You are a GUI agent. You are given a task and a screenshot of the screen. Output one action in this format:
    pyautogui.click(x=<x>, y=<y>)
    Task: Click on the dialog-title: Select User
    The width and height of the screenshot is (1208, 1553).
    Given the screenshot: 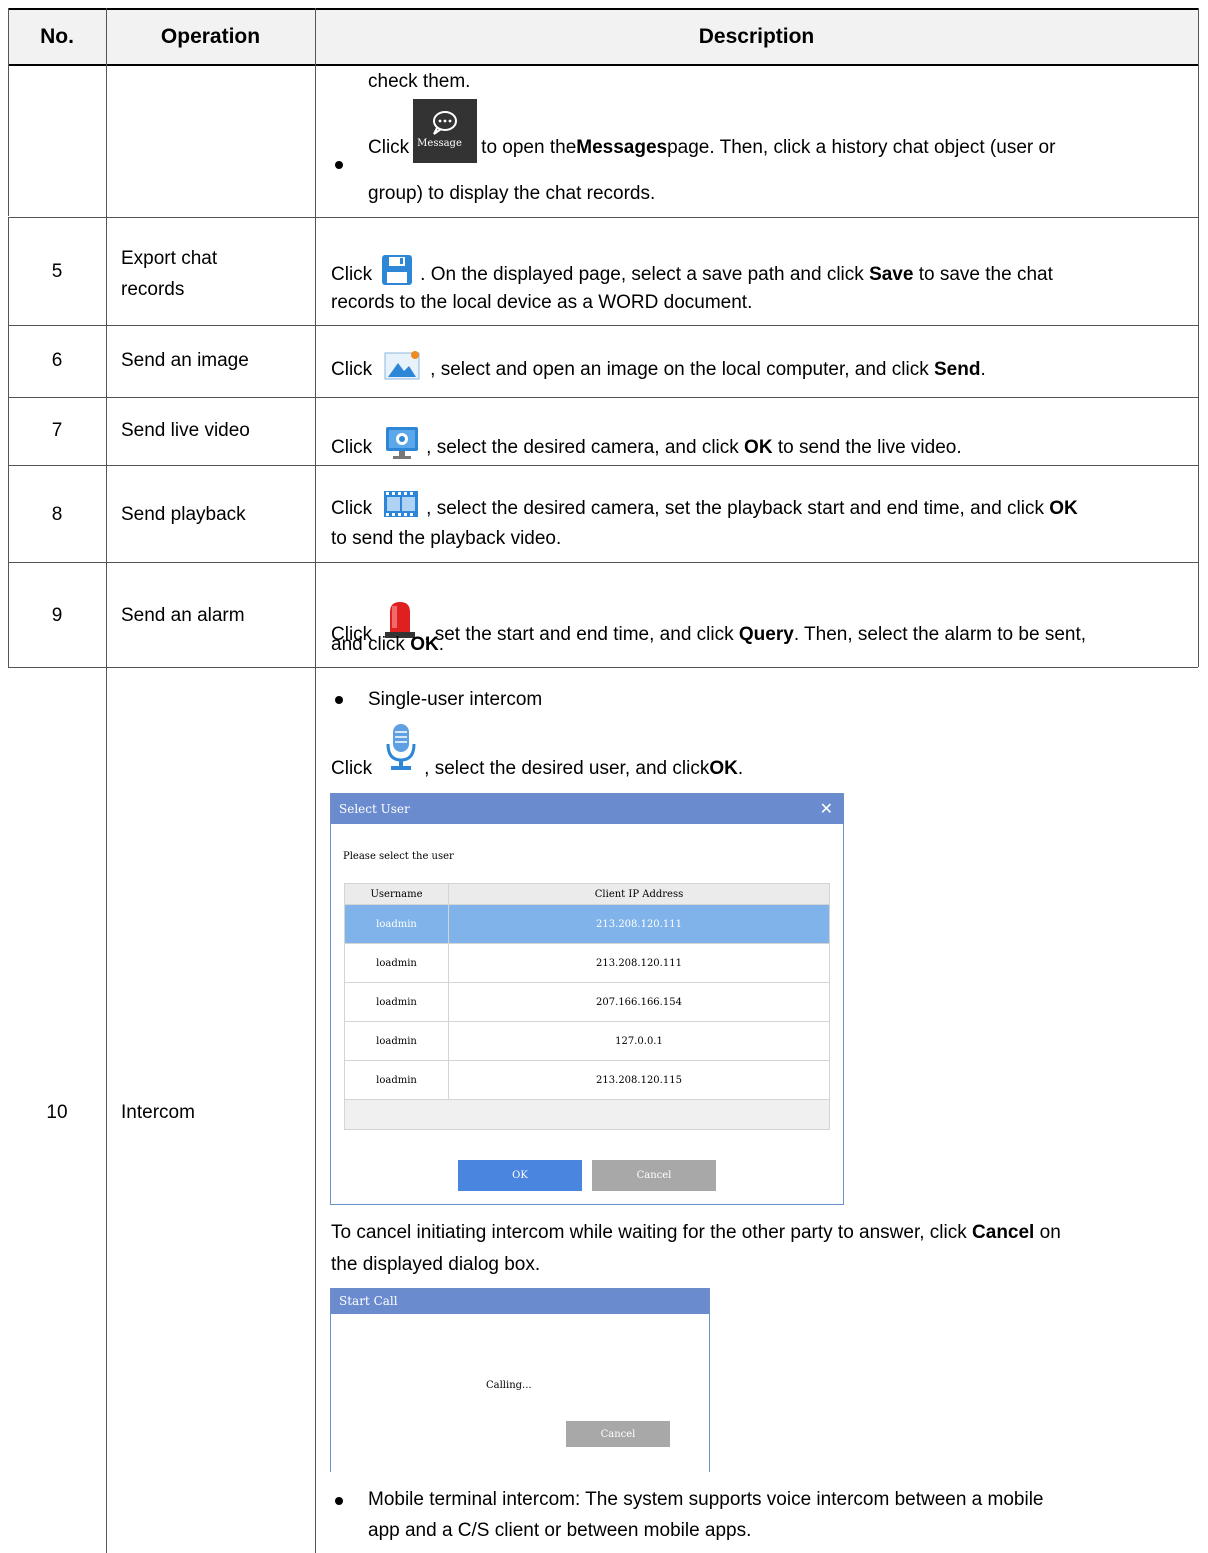 What is the action you would take?
    pyautogui.click(x=374, y=809)
    